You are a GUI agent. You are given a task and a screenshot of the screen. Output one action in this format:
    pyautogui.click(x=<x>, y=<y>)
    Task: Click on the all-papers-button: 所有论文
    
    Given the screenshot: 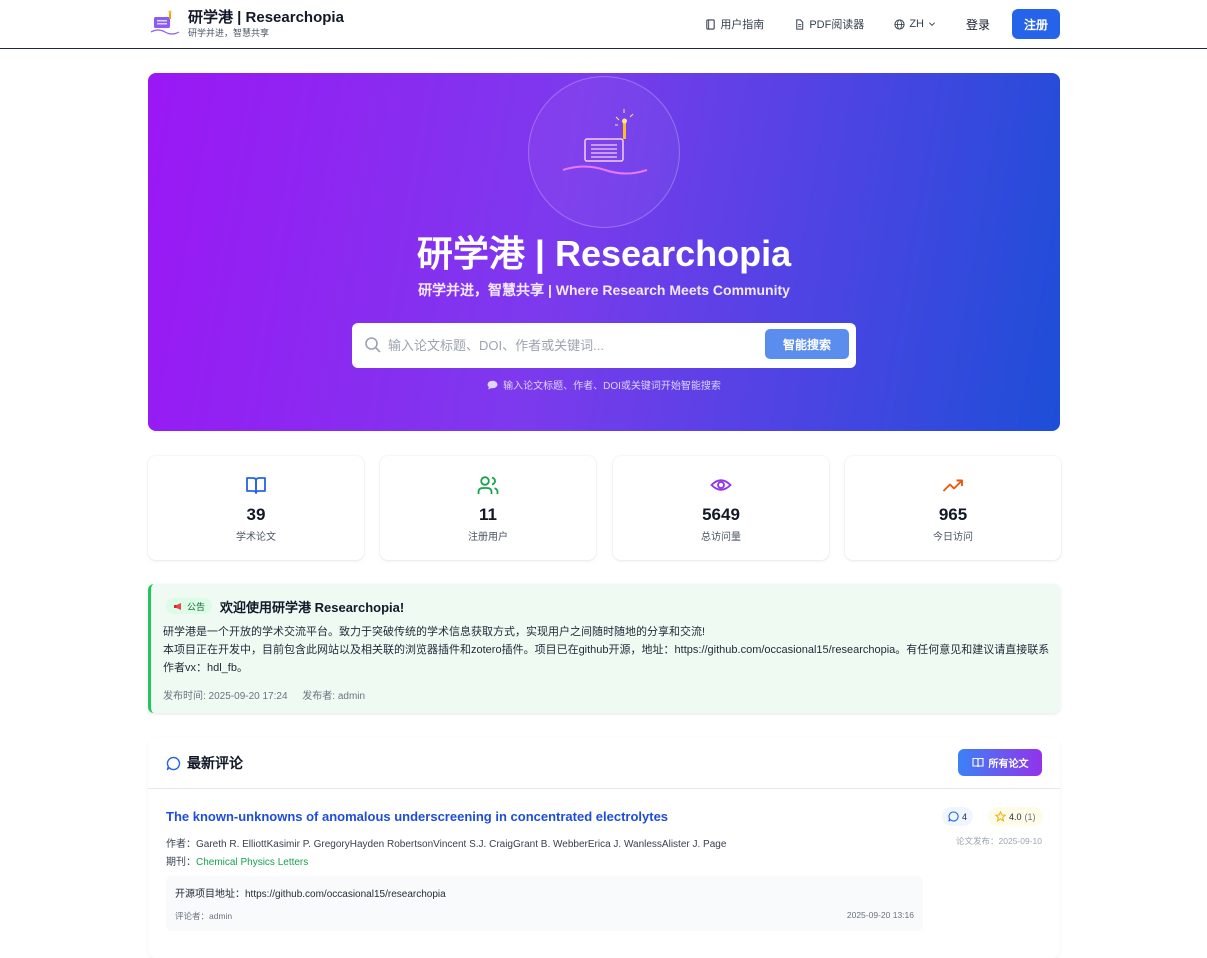 What is the action you would take?
    pyautogui.click(x=1000, y=762)
    